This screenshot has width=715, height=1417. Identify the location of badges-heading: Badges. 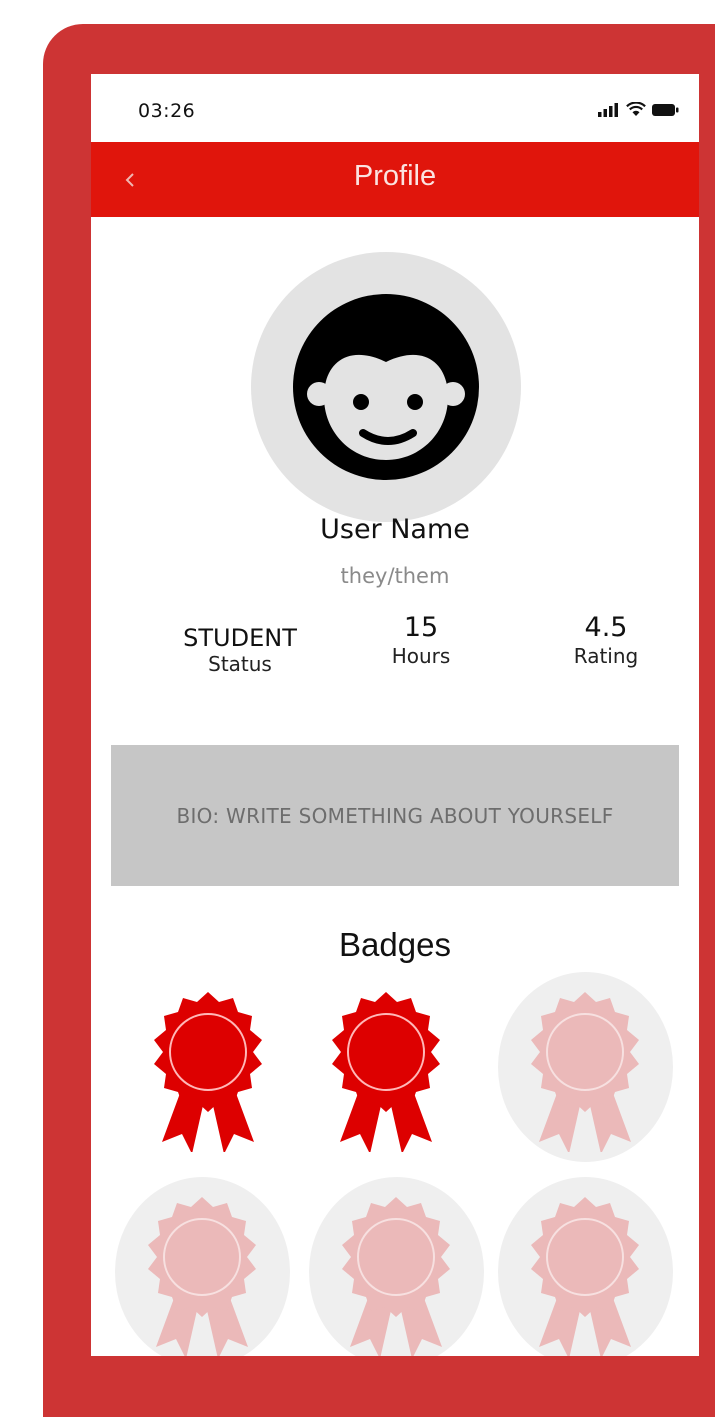
(395, 944).